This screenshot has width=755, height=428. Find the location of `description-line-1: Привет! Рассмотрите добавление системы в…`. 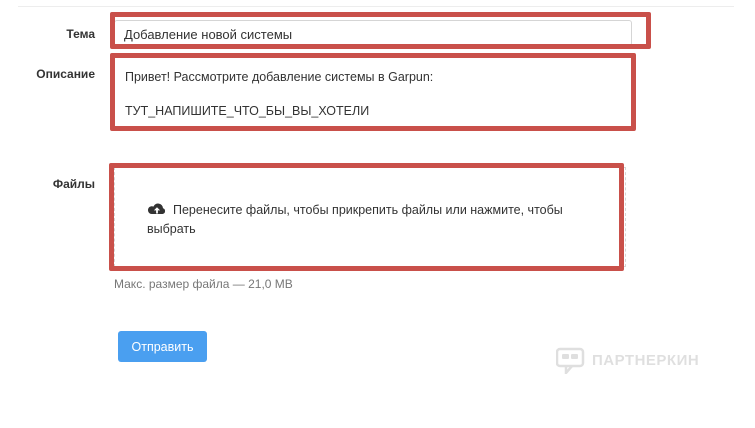

description-line-1: Привет! Рассмотрите добавление системы в… is located at coordinates (279, 77).